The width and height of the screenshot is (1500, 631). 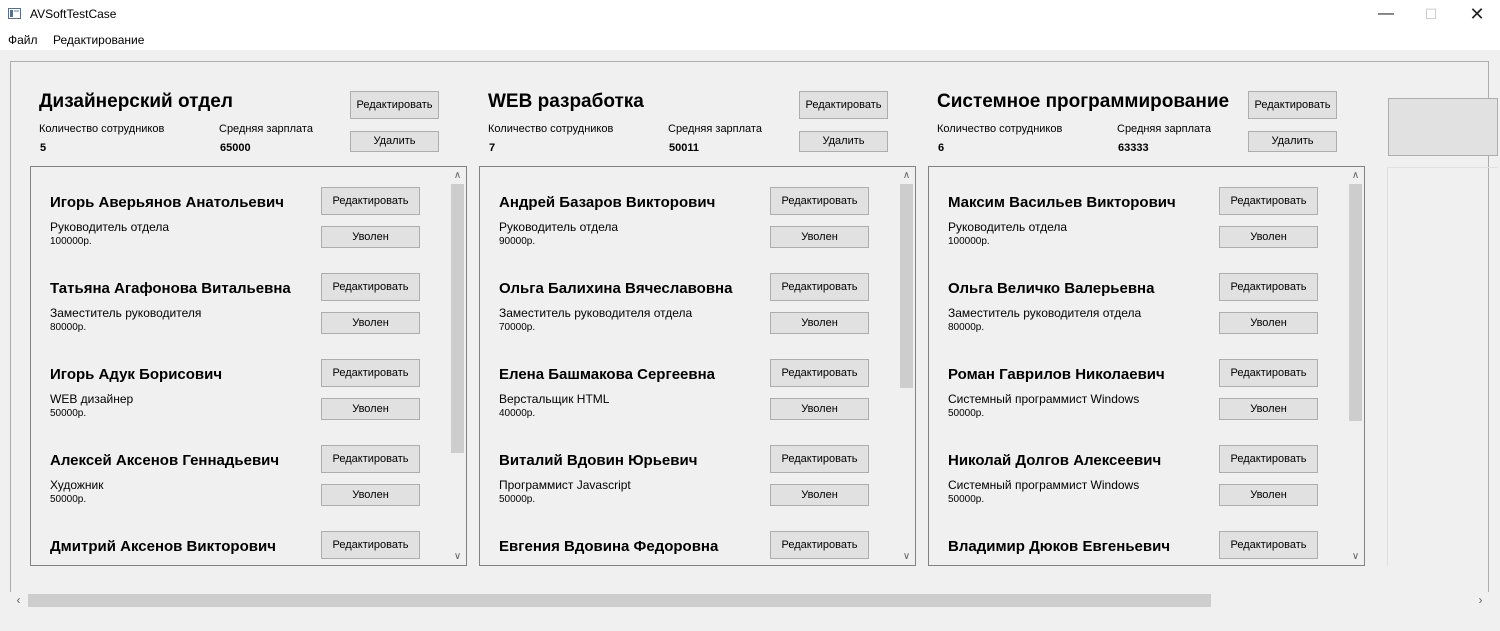 I want to click on employee-card: Евгения Вдовина Федоровна Редактировать, so click(x=690, y=538).